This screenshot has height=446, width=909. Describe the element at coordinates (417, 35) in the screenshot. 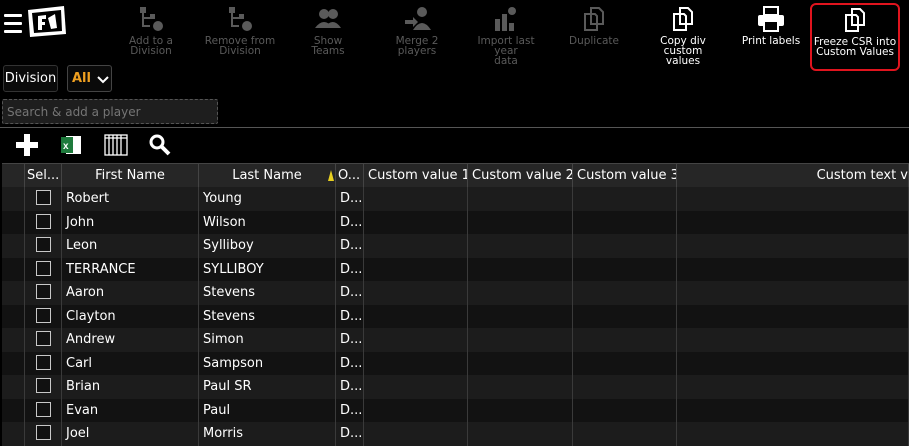

I see `merge-players-button: Merge 2 players` at that location.